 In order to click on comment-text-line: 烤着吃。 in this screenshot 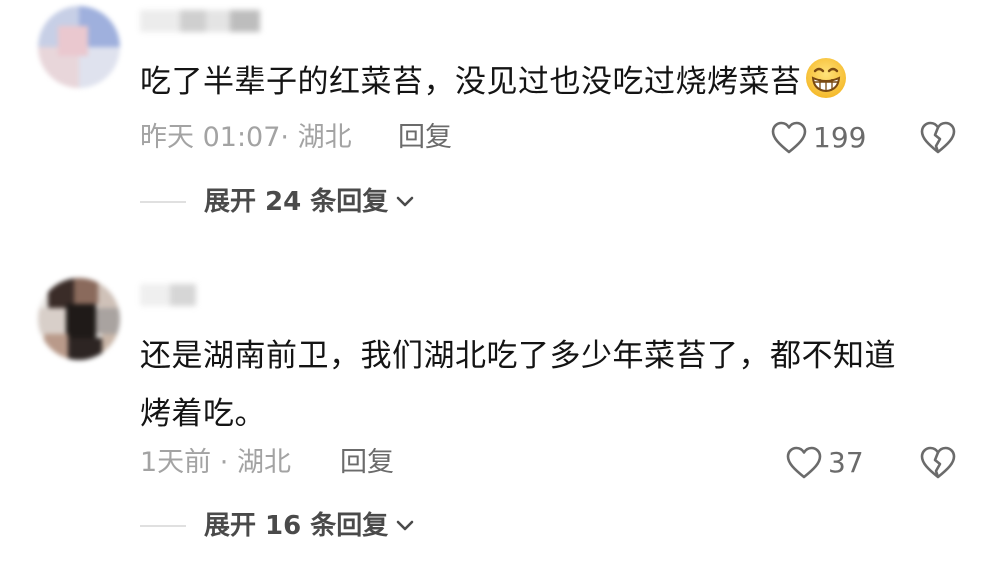, I will do `click(203, 414)`.